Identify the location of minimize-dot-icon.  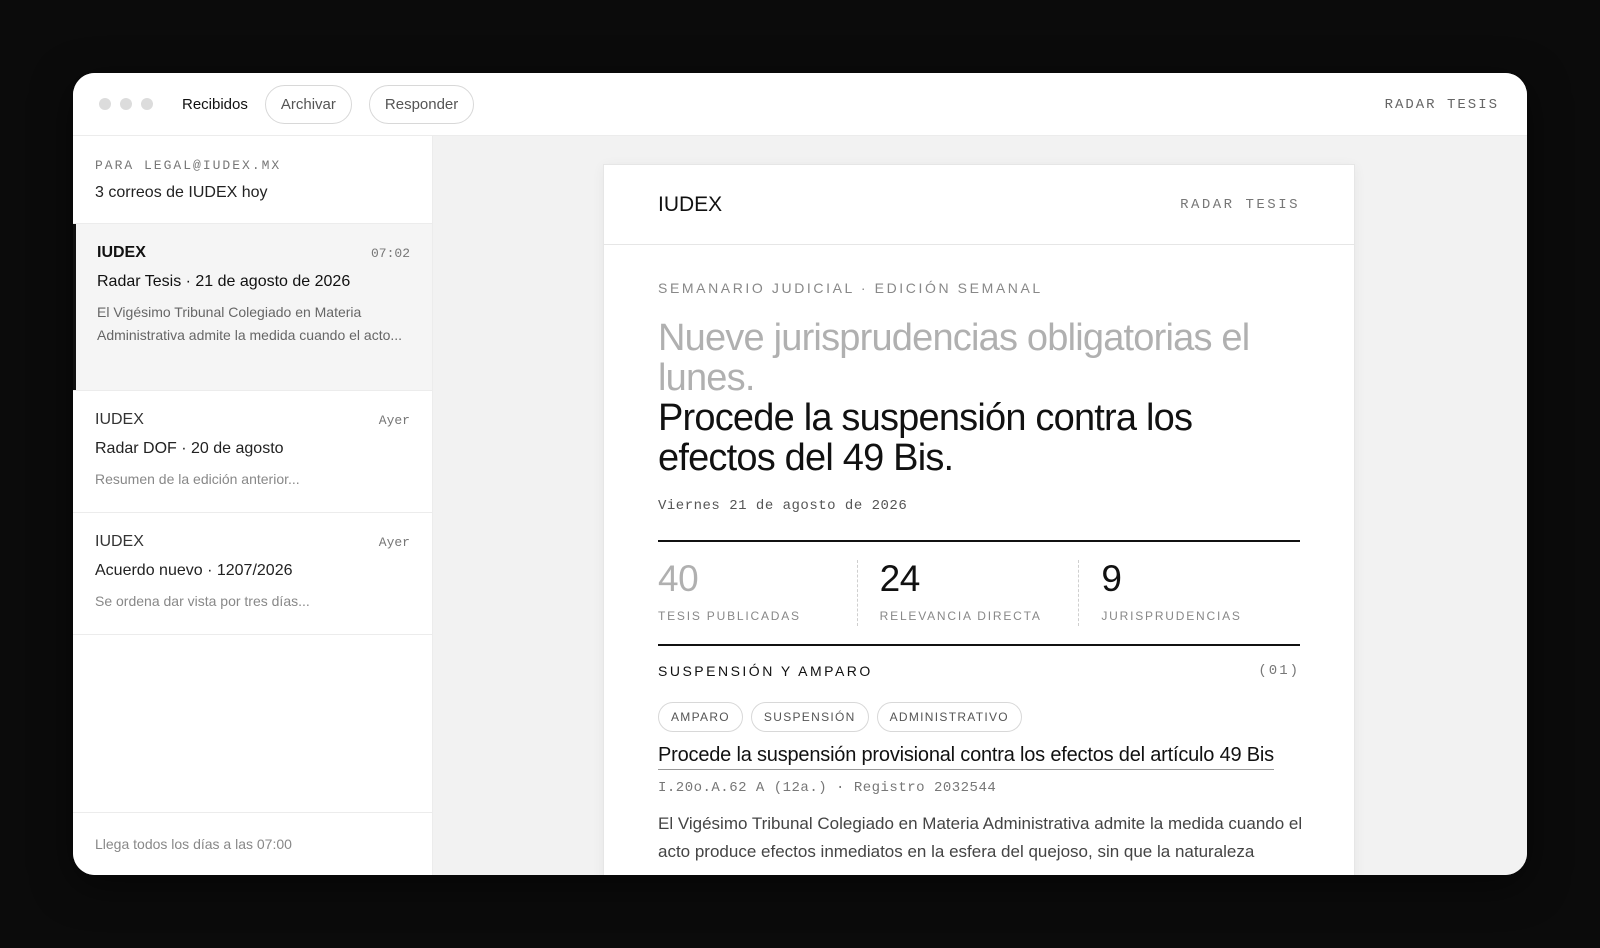
(126, 104).